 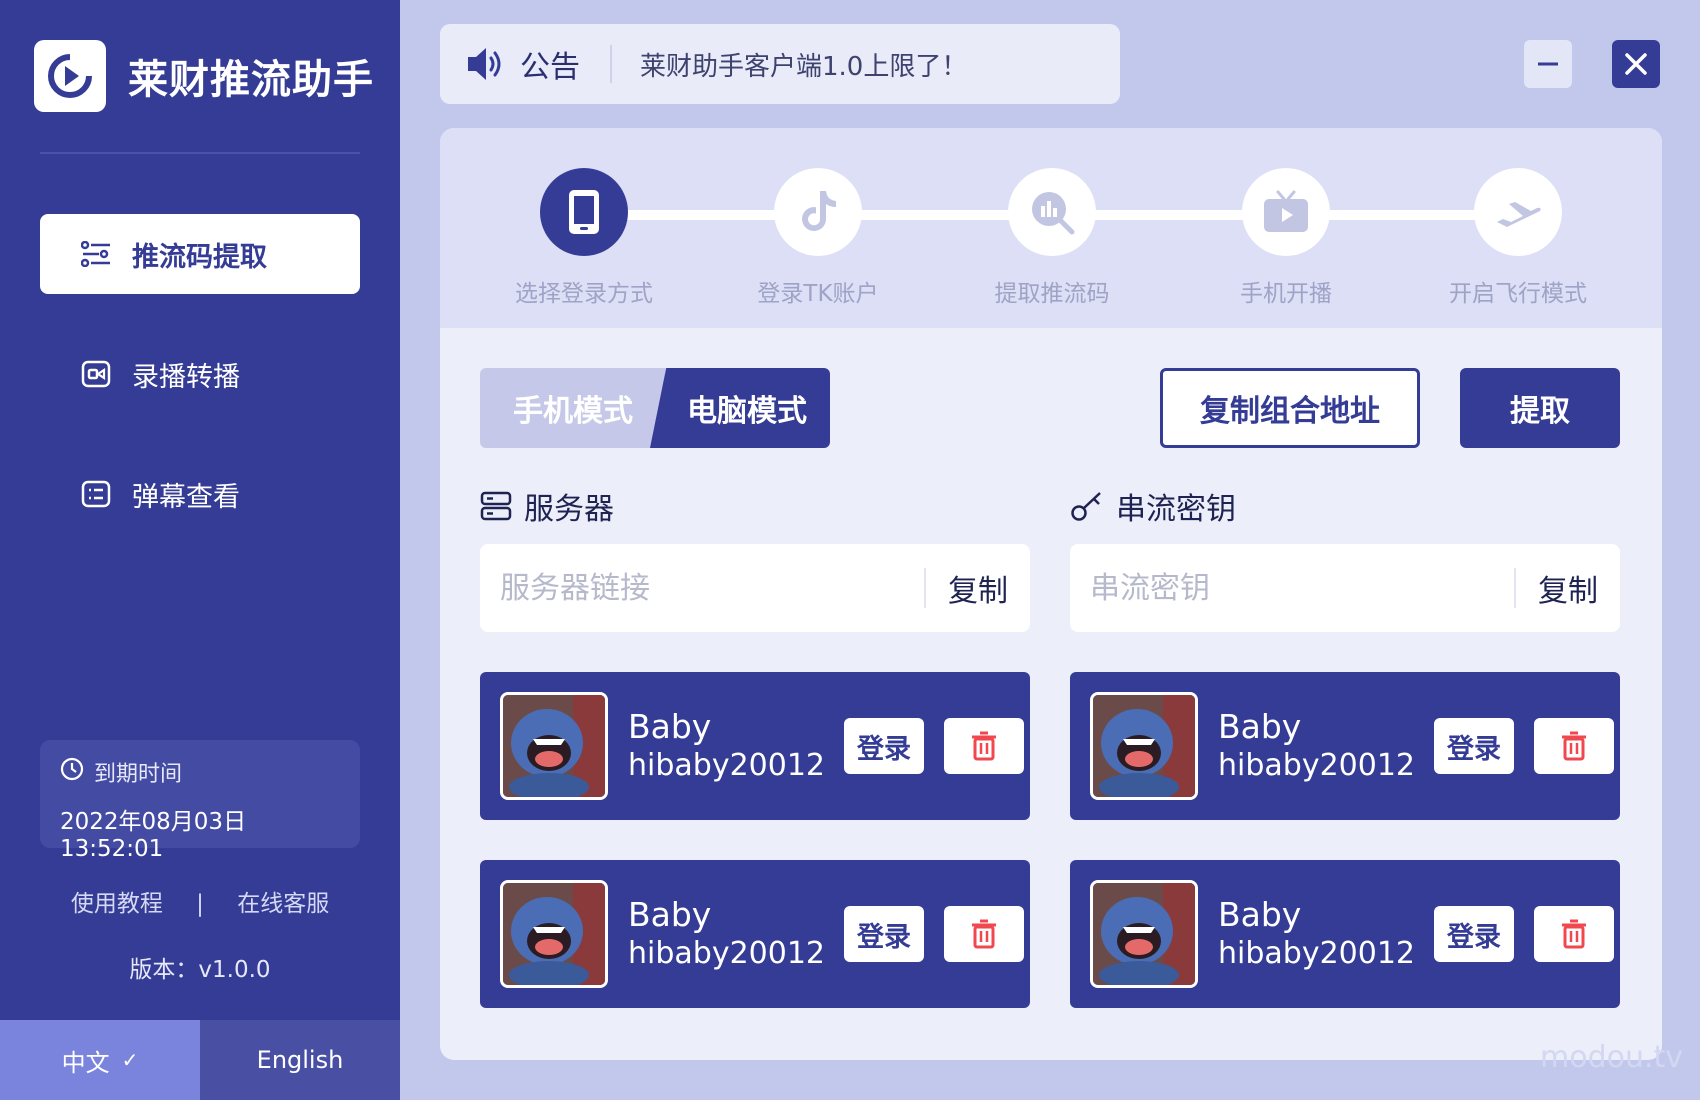 What do you see at coordinates (1176, 509) in the screenshot?
I see `stream-key-title-text: 串流密钥` at bounding box center [1176, 509].